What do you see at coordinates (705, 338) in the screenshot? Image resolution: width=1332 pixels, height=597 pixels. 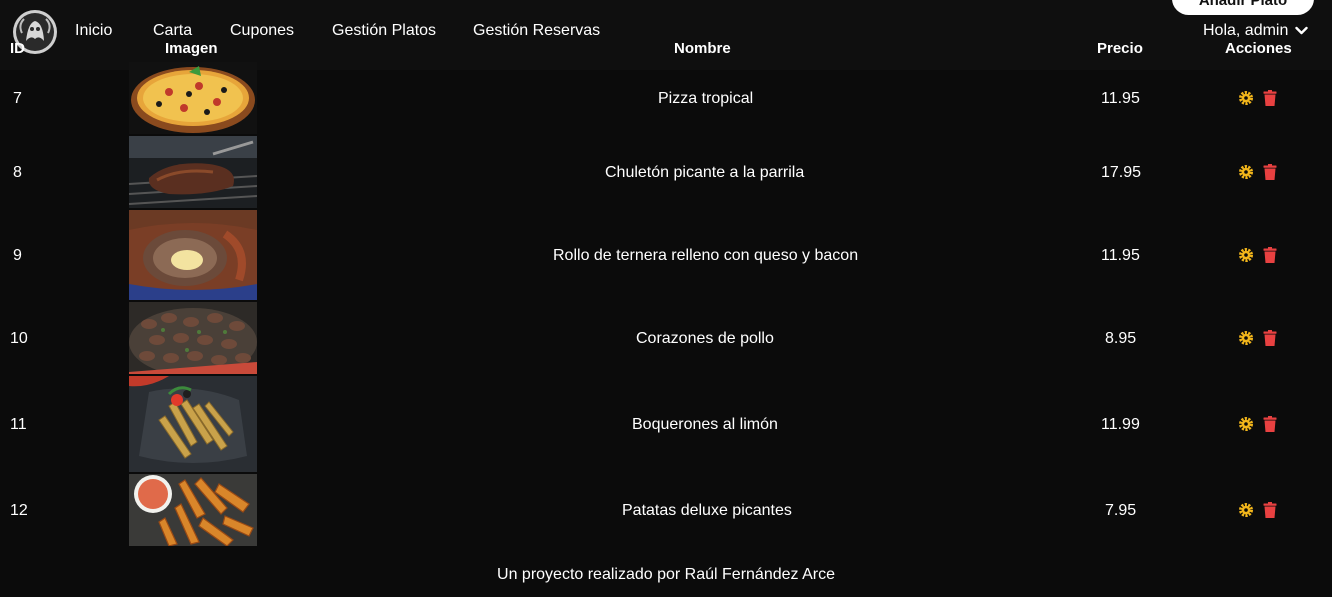 I see `row-name: Corazones de pollo` at bounding box center [705, 338].